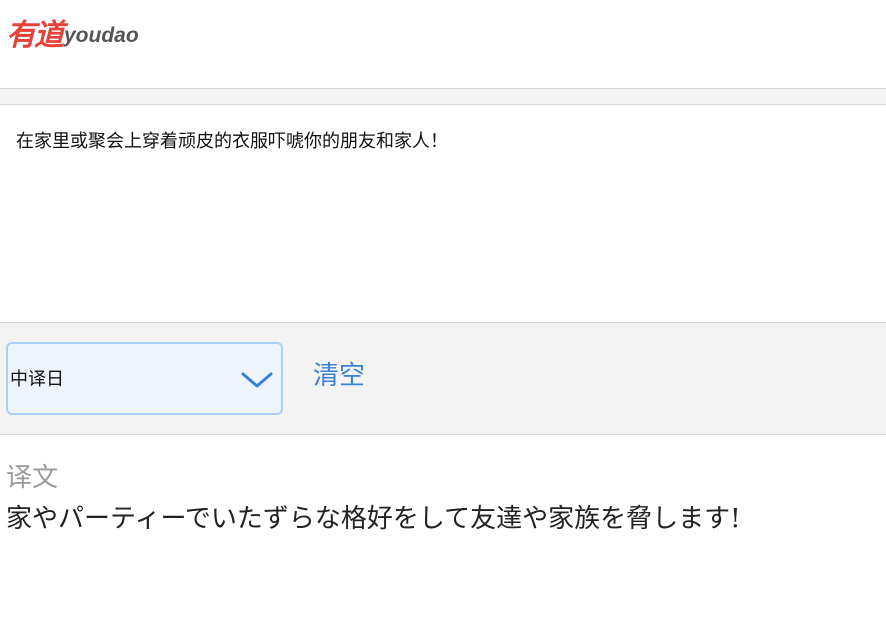 This screenshot has height=618, width=886. Describe the element at coordinates (101, 35) in the screenshot. I see `logo-english-text: youdao` at that location.